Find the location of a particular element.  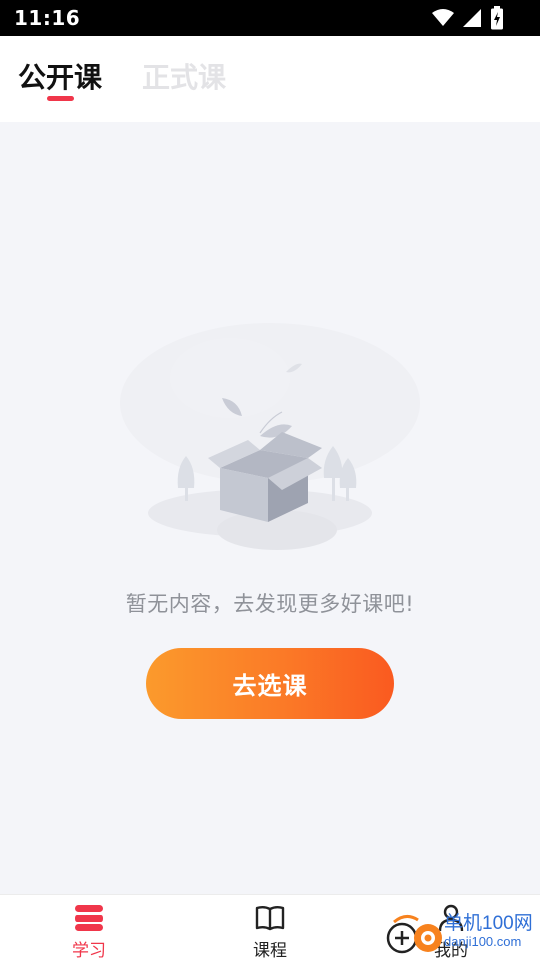

watermark: 单机100网 danji100.com is located at coordinates (462, 928).